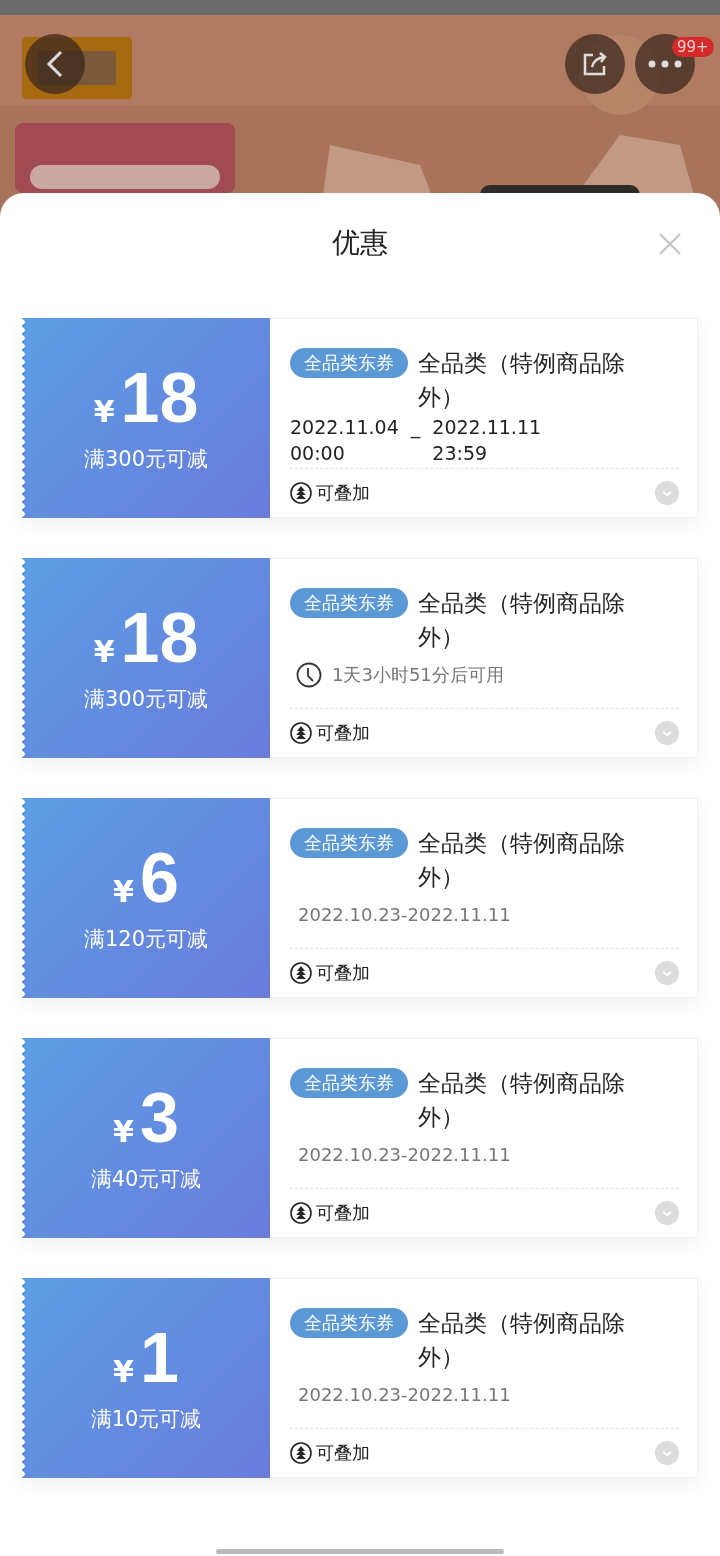 The image size is (720, 1556). Describe the element at coordinates (460, 453) in the screenshot. I see `end-time: 23:59` at that location.